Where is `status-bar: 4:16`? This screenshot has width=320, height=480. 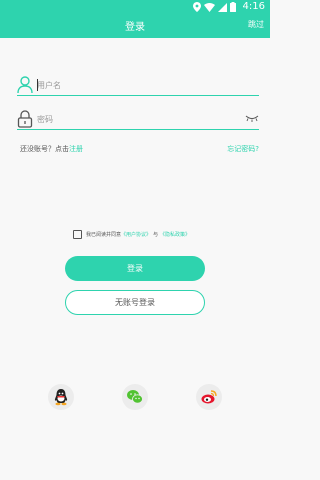
status-bar: 4:16 is located at coordinates (135, 7).